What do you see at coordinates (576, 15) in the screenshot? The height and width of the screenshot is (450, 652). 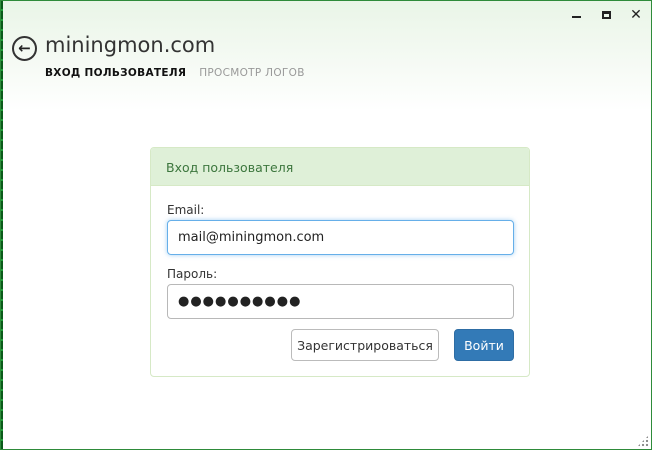 I see `minimize-icon` at bounding box center [576, 15].